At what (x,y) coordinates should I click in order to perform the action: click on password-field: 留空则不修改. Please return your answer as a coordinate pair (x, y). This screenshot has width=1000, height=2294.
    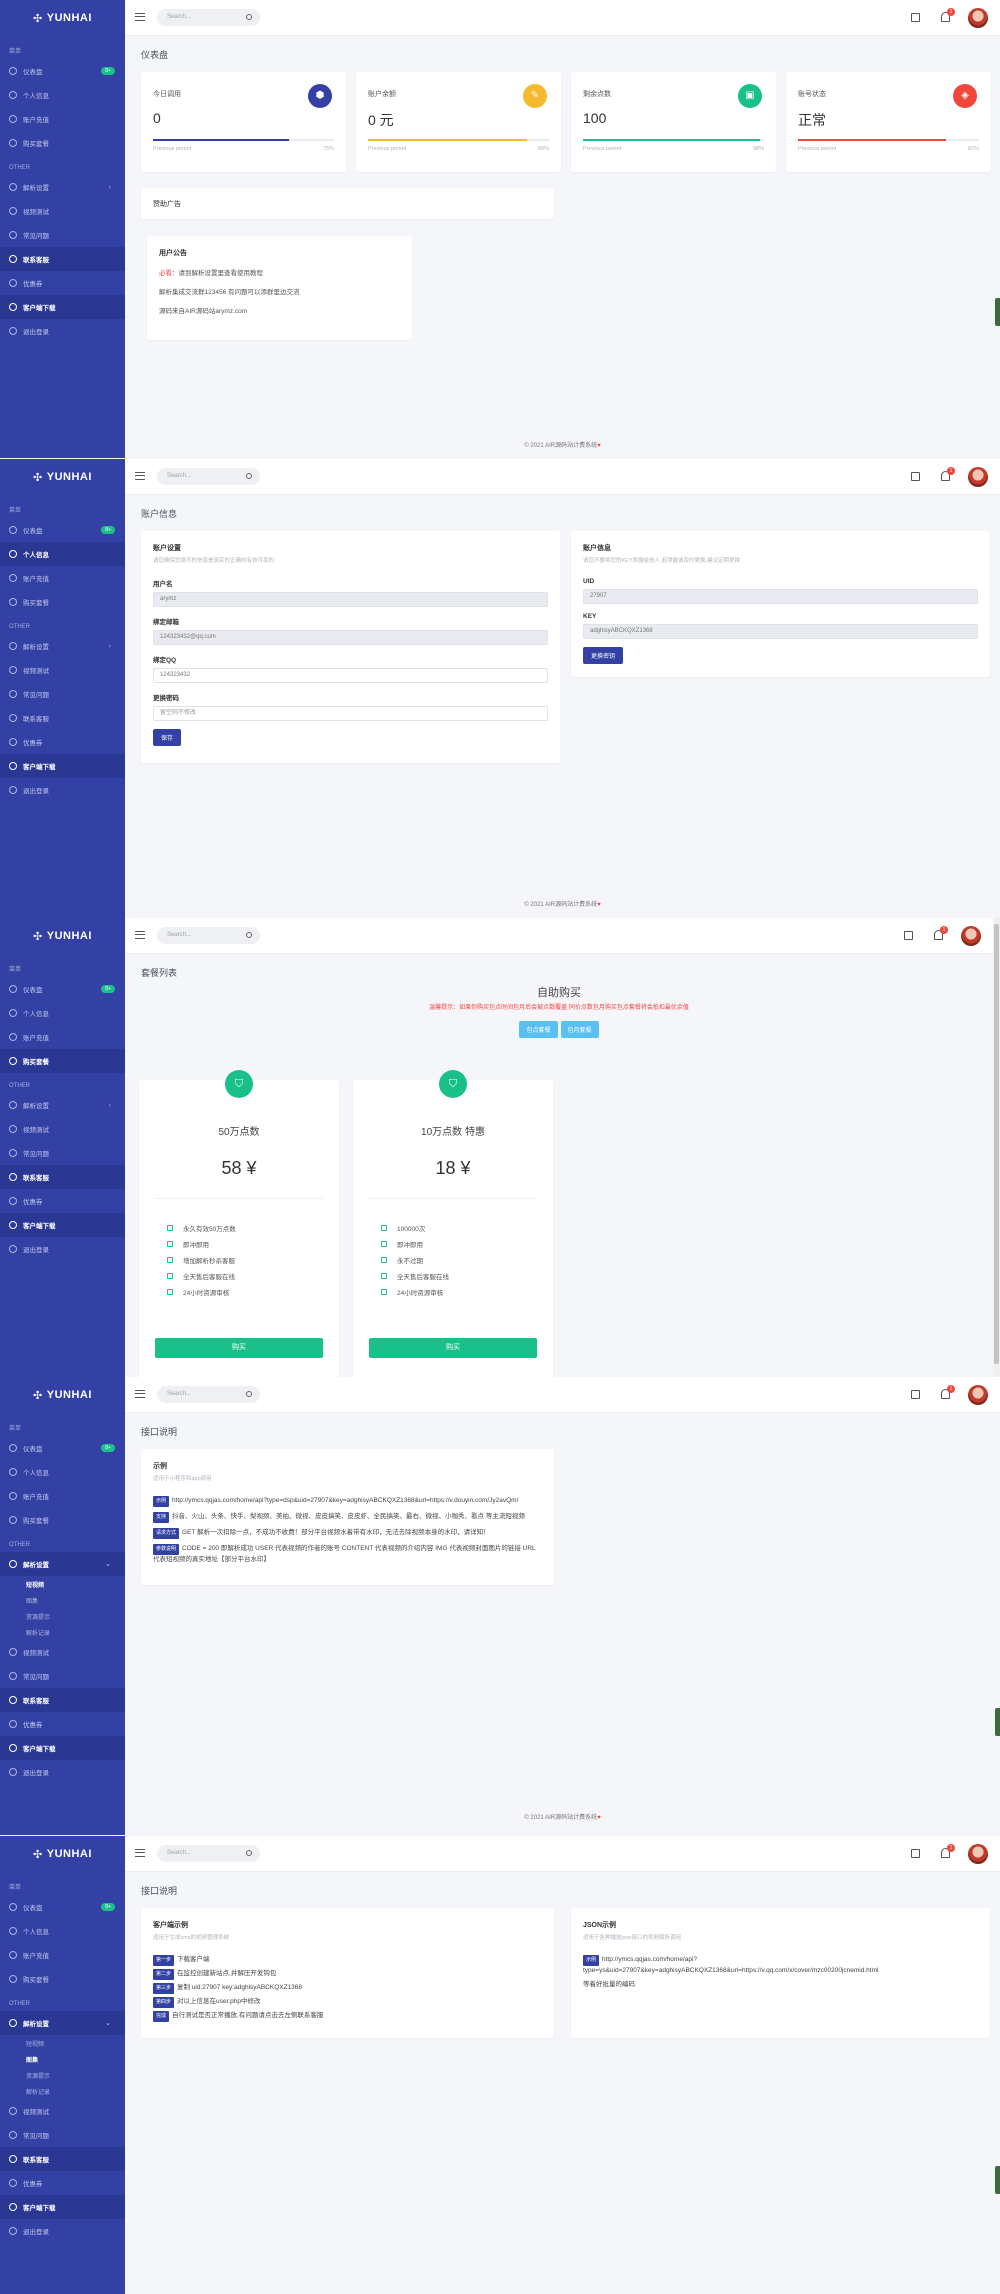
    Looking at the image, I should click on (350, 713).